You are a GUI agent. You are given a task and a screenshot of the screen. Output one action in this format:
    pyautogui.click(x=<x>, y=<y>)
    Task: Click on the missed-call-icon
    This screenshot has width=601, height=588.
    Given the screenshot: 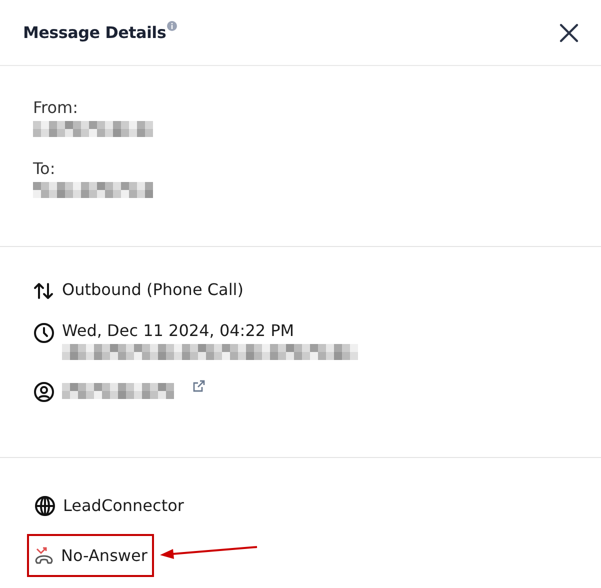 What is the action you would take?
    pyautogui.click(x=44, y=556)
    